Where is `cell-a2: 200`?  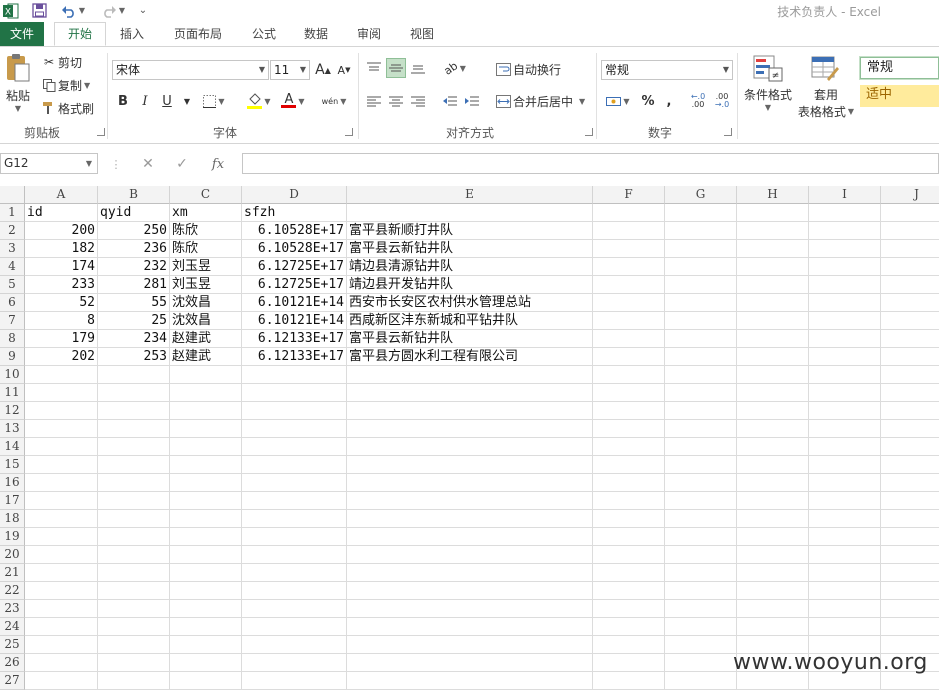 cell-a2: 200 is located at coordinates (61, 231).